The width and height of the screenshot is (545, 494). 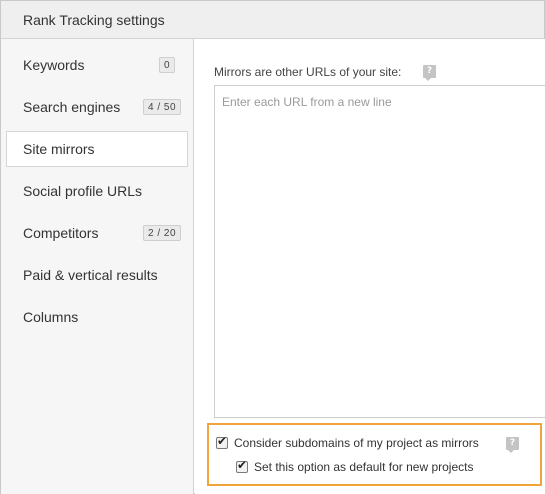 What do you see at coordinates (272, 20) in the screenshot?
I see `title-bar: Rank Tracking settings` at bounding box center [272, 20].